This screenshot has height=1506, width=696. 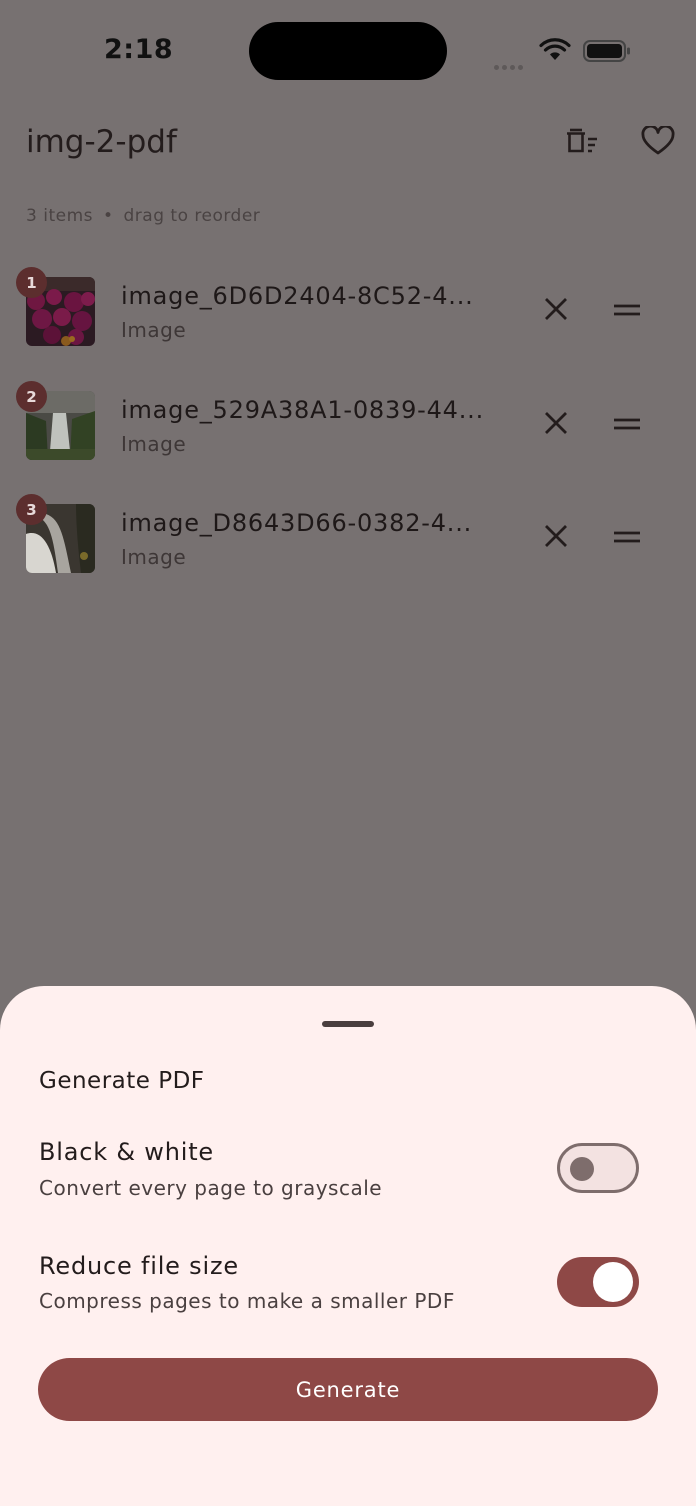 I want to click on wifi-icon, so click(x=555, y=50).